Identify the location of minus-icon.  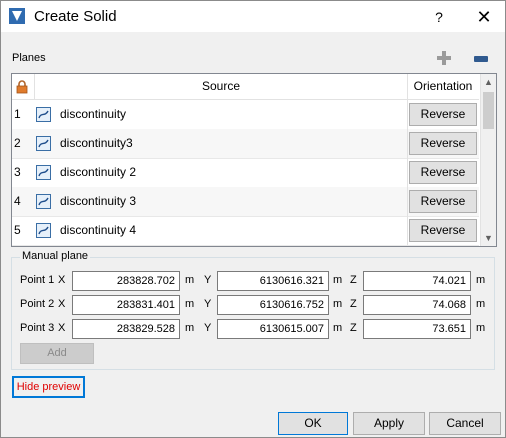
(481, 59).